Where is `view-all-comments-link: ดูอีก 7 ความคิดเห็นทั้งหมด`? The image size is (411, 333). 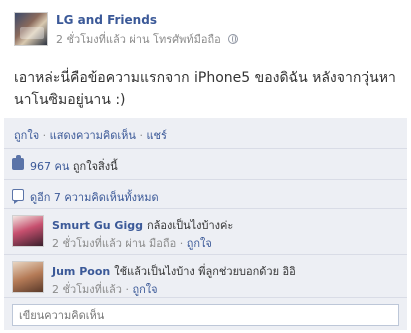
view-all-comments-link: ดูอีก 7 ความคิดเห็นทั้งหมด is located at coordinates (94, 197).